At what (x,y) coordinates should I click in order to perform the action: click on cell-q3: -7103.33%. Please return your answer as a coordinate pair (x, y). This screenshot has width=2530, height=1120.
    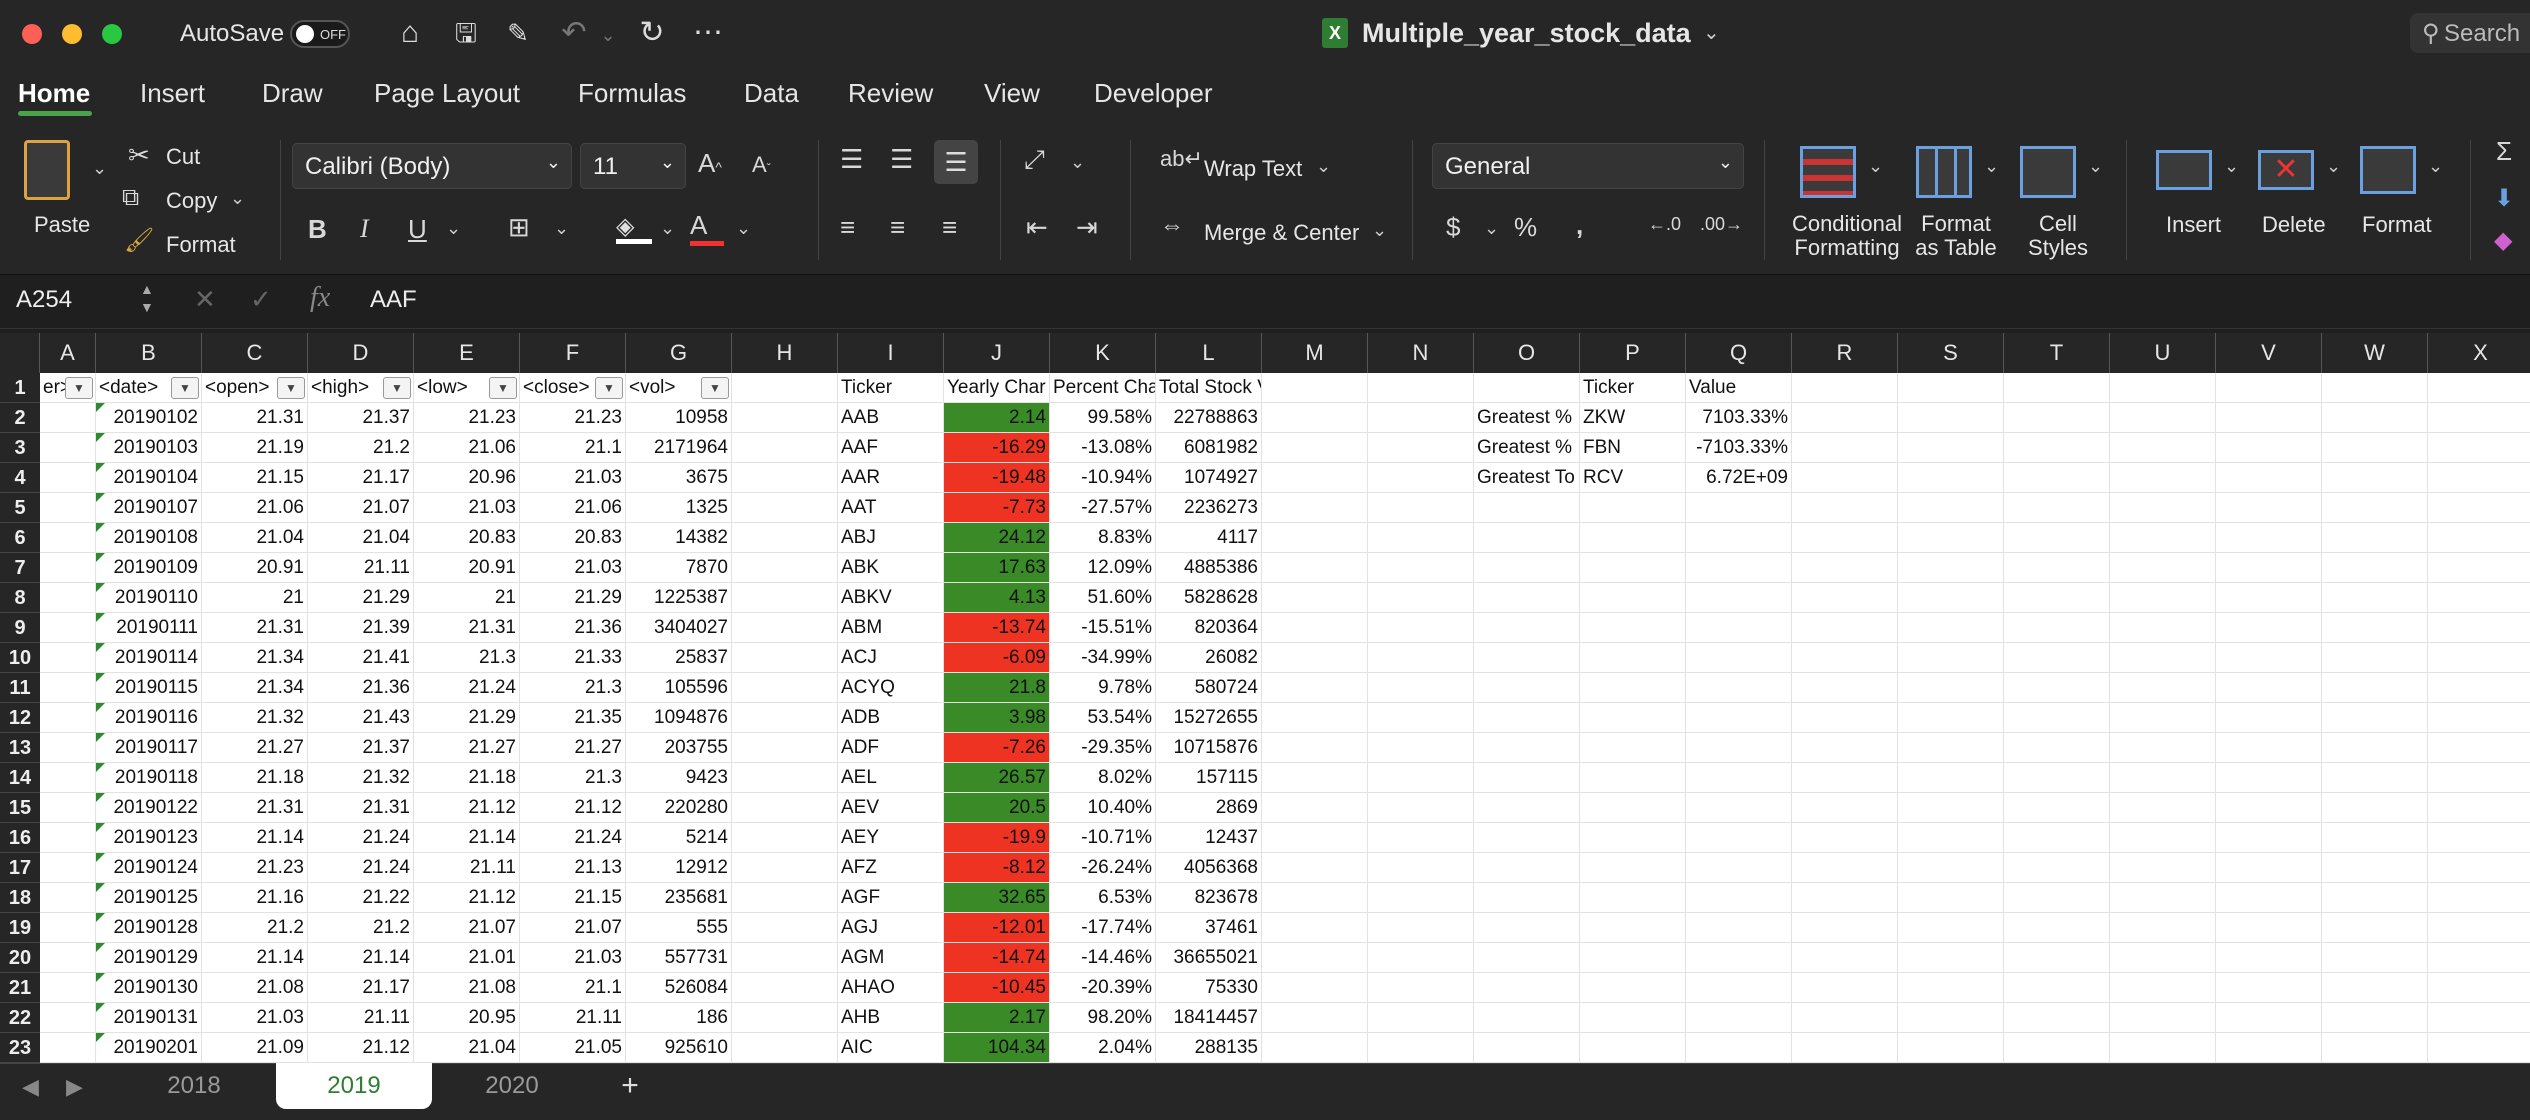
    Looking at the image, I should click on (1739, 448).